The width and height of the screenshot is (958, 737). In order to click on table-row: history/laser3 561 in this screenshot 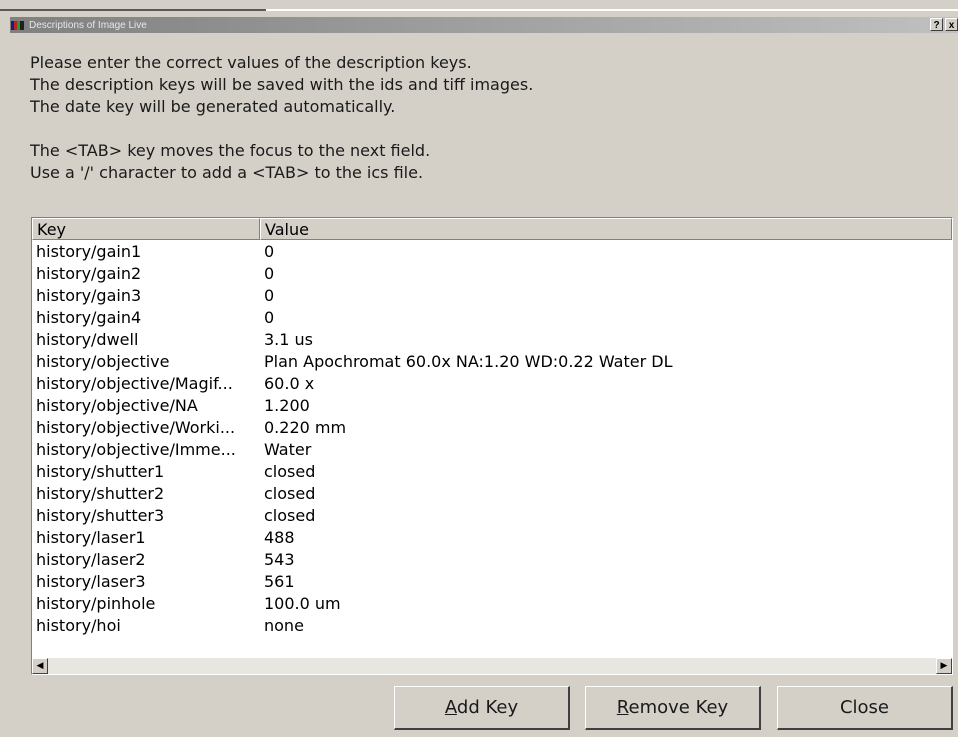, I will do `click(492, 582)`.